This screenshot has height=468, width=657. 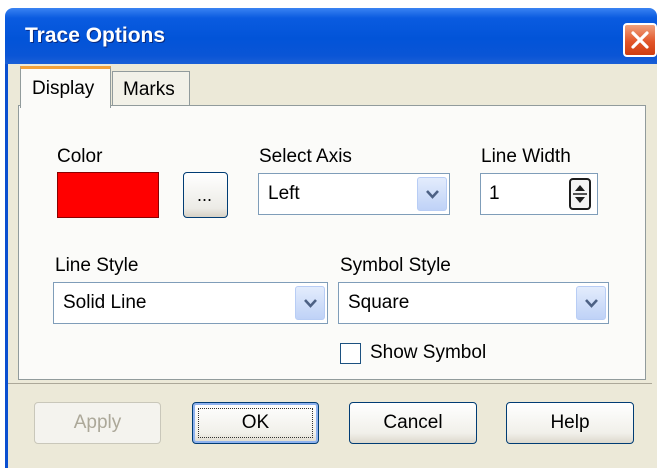 What do you see at coordinates (330, 383) in the screenshot?
I see `button-separator` at bounding box center [330, 383].